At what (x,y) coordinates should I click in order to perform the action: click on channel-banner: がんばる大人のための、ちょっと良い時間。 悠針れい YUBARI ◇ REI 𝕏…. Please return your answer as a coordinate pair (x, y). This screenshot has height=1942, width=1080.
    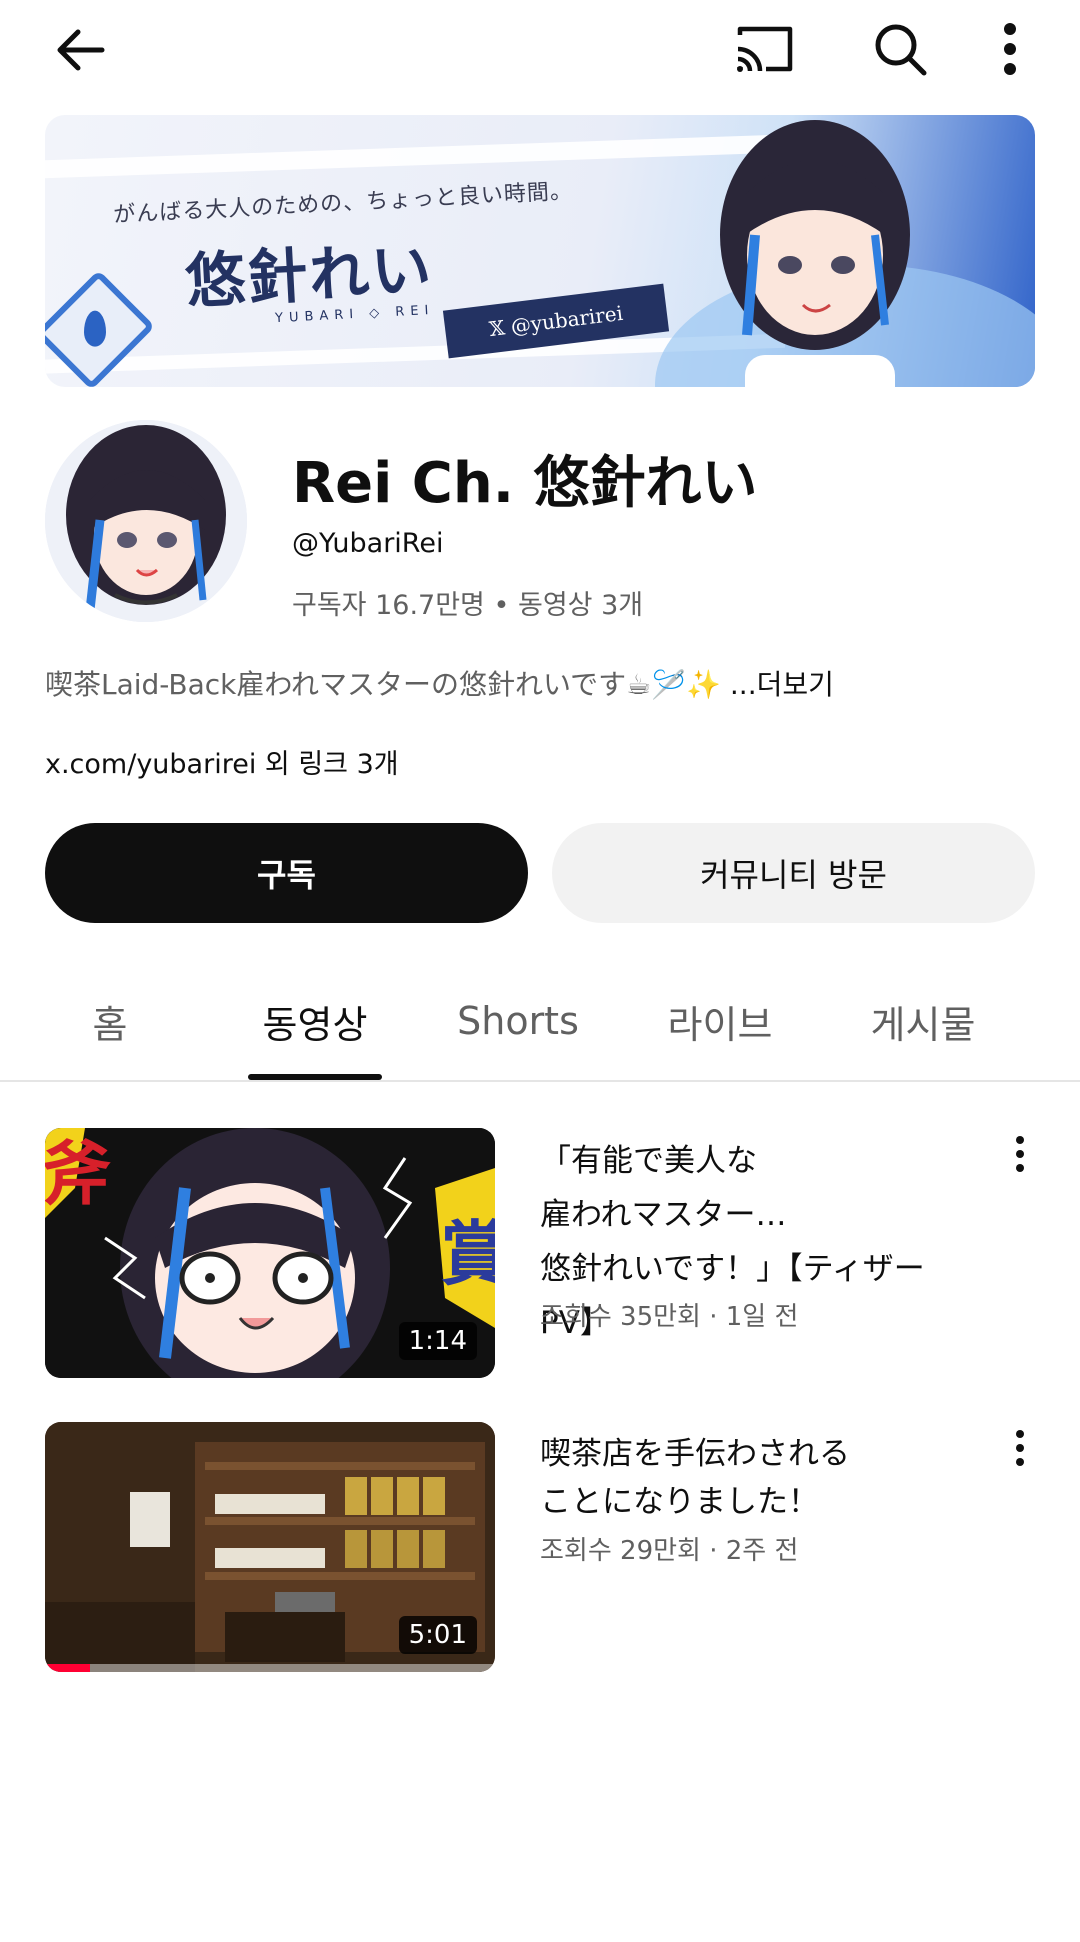
    Looking at the image, I should click on (540, 251).